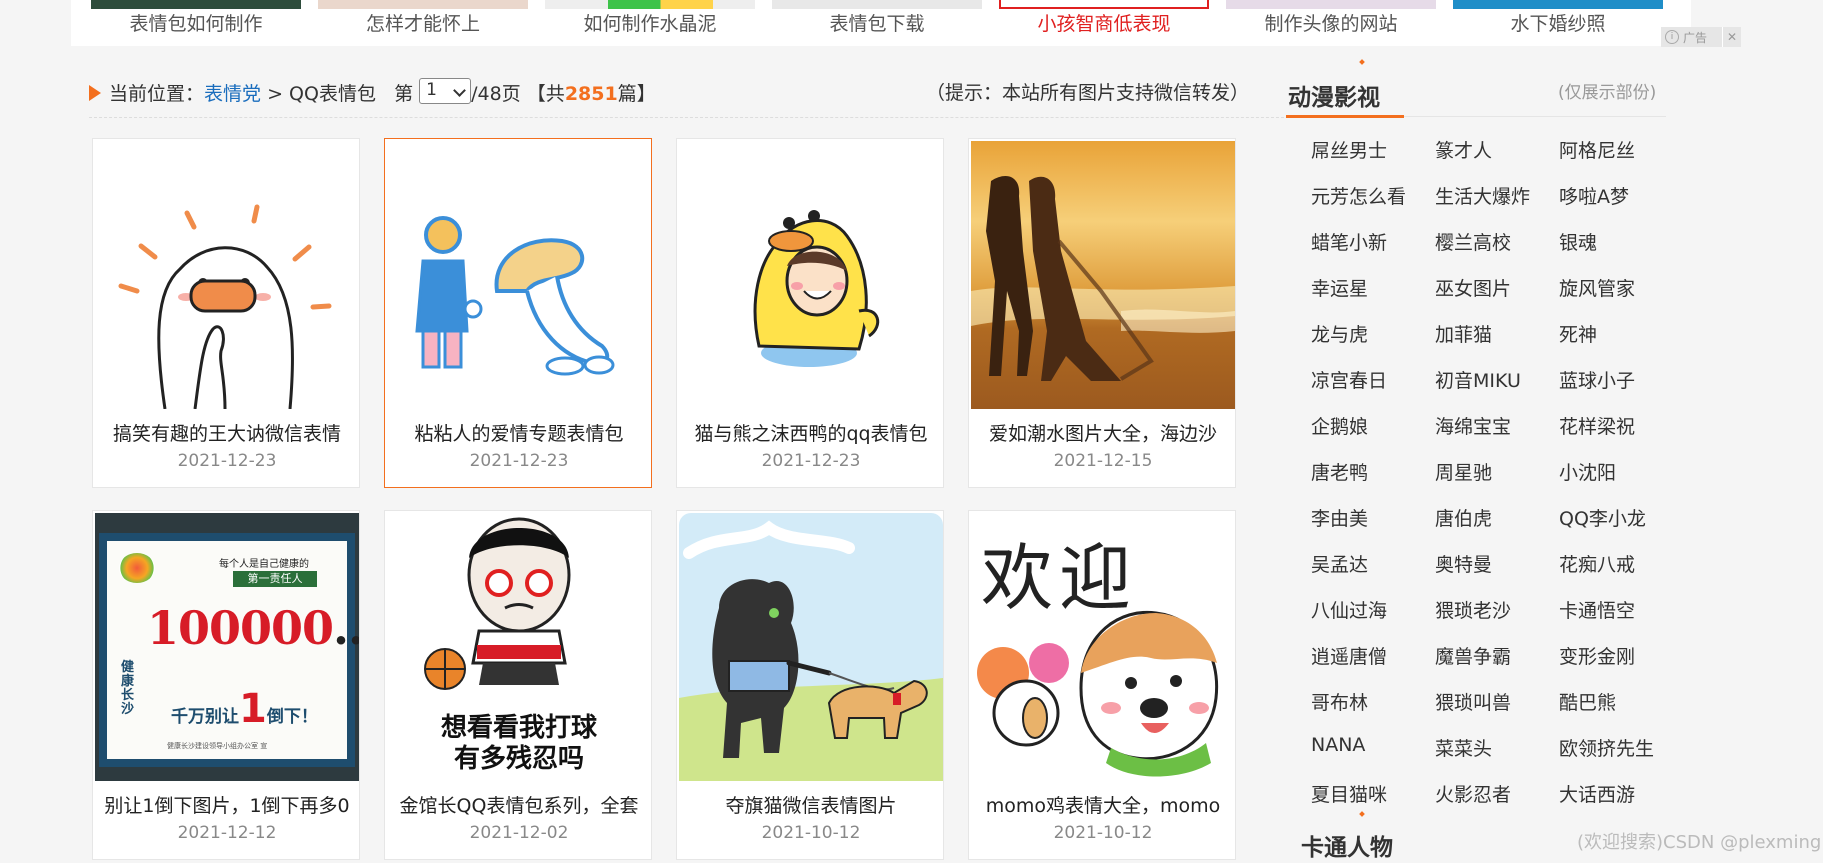 Image resolution: width=1823 pixels, height=863 pixels. What do you see at coordinates (1597, 793) in the screenshot?
I see `sidebar-item: 大话西游` at bounding box center [1597, 793].